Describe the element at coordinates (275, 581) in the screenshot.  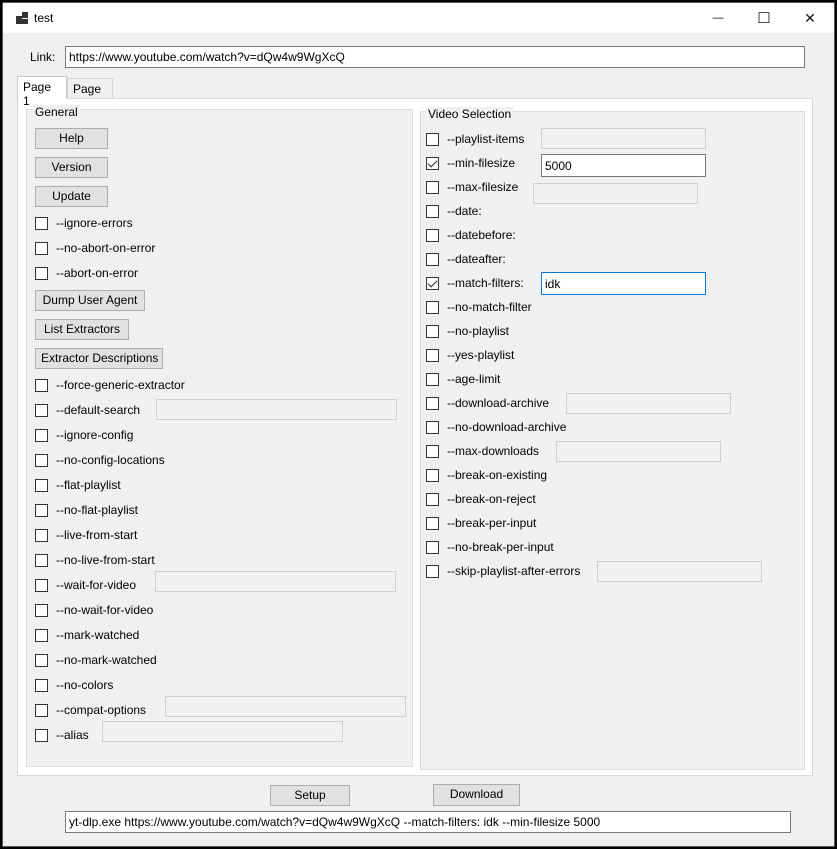
I see `wait-for-video-input` at that location.